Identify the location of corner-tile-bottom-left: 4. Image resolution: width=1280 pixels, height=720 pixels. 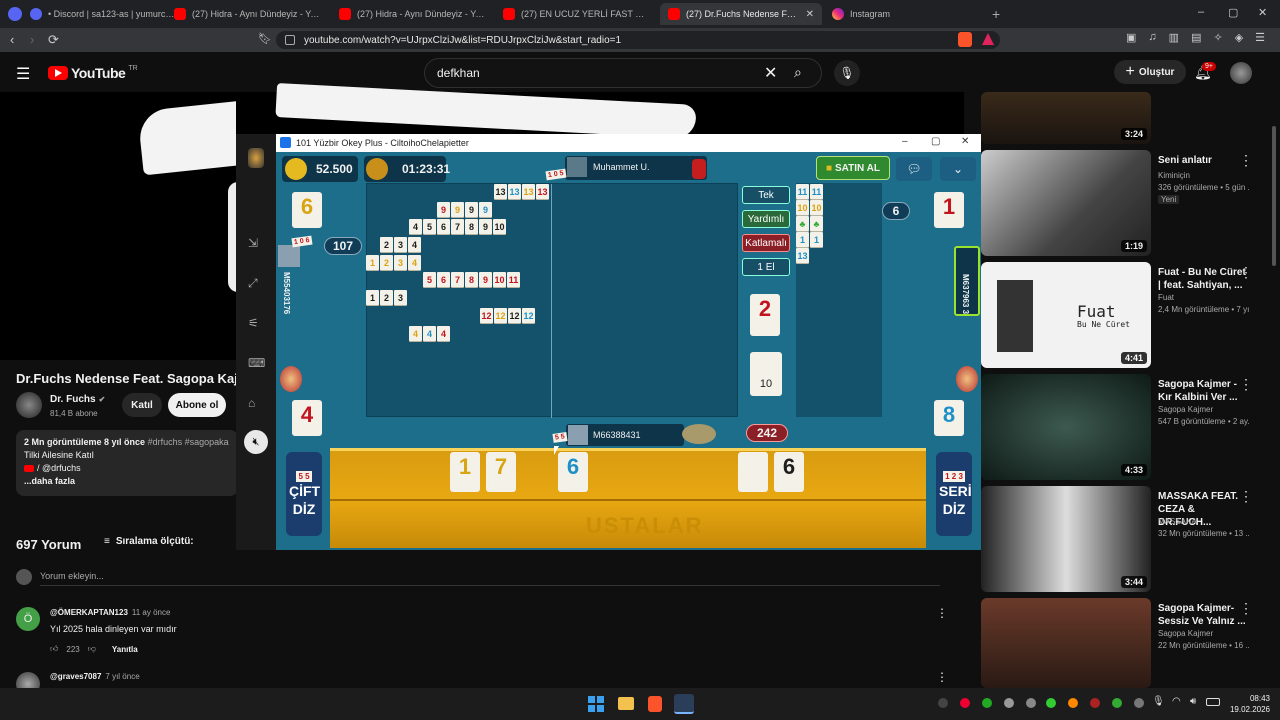
(307, 418).